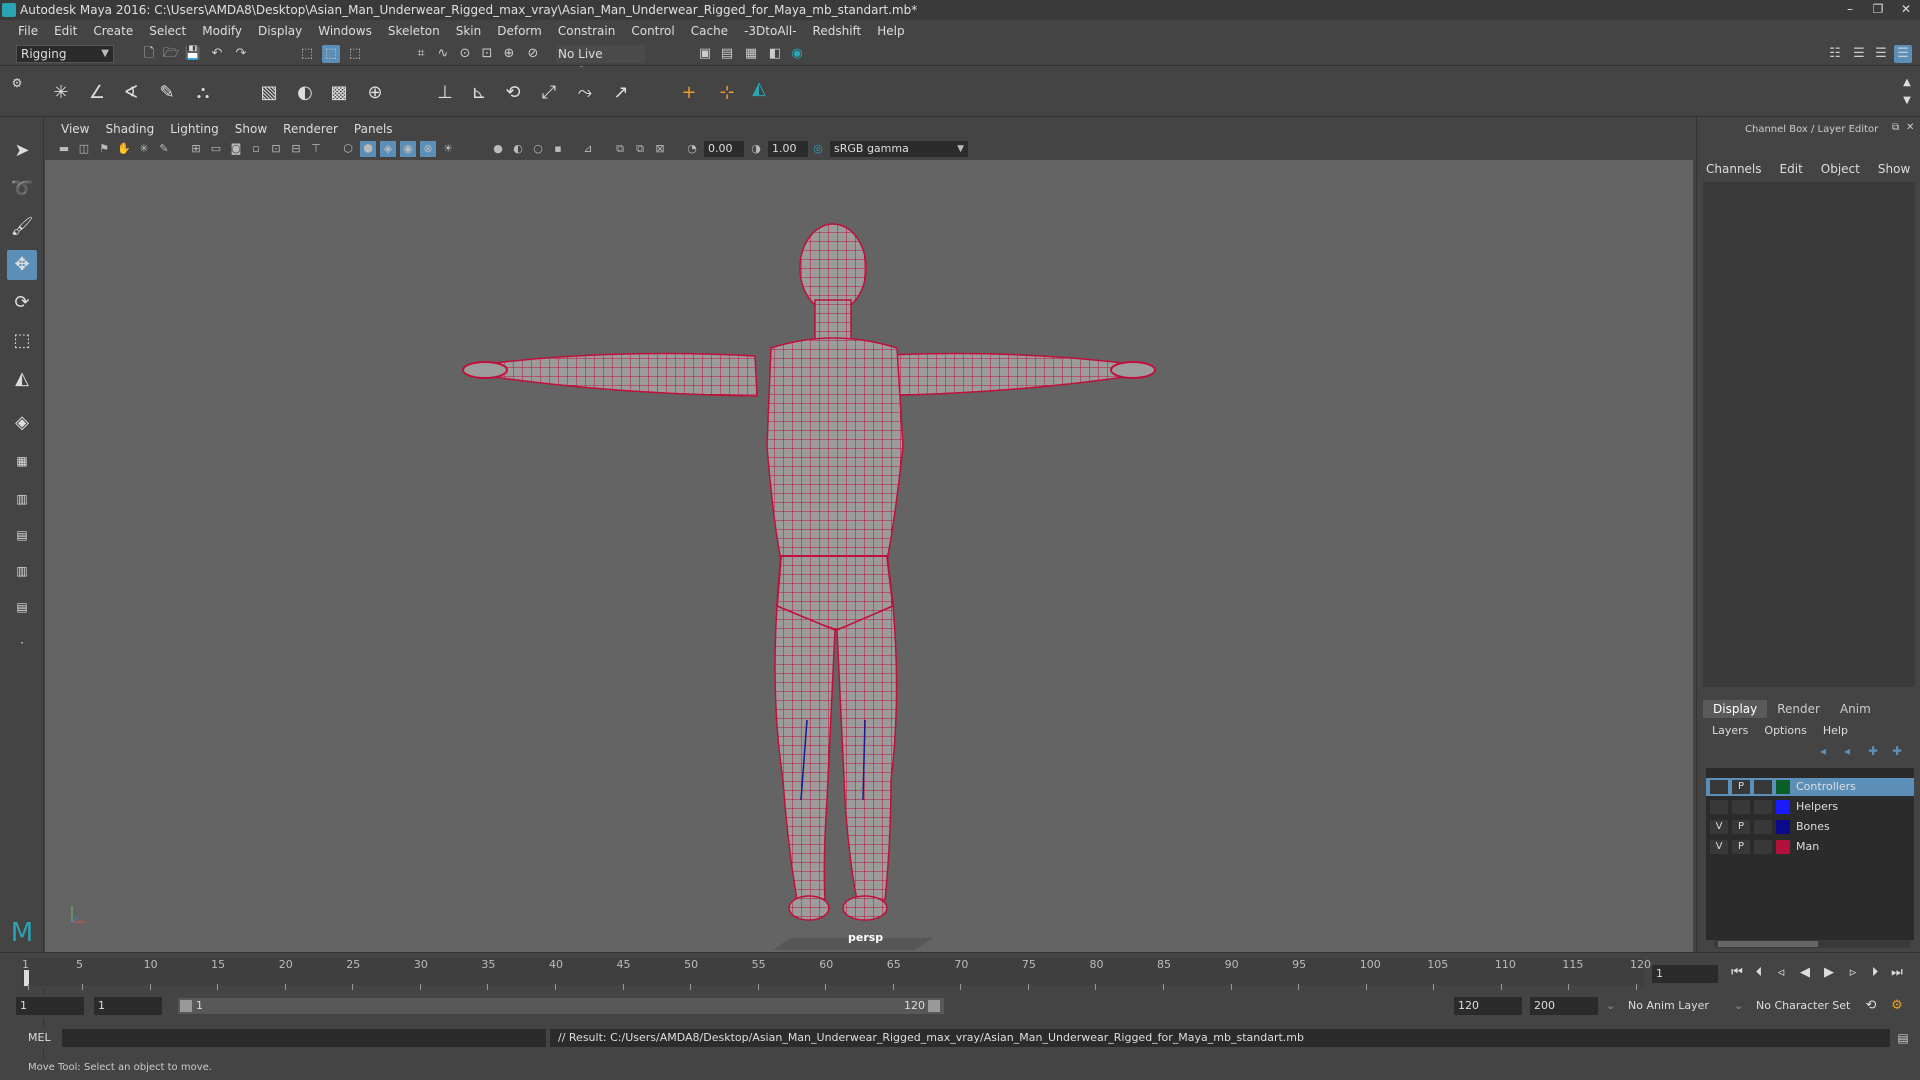 The width and height of the screenshot is (1920, 1080). What do you see at coordinates (1488, 1006) in the screenshot?
I see `playback-end-field: 120` at bounding box center [1488, 1006].